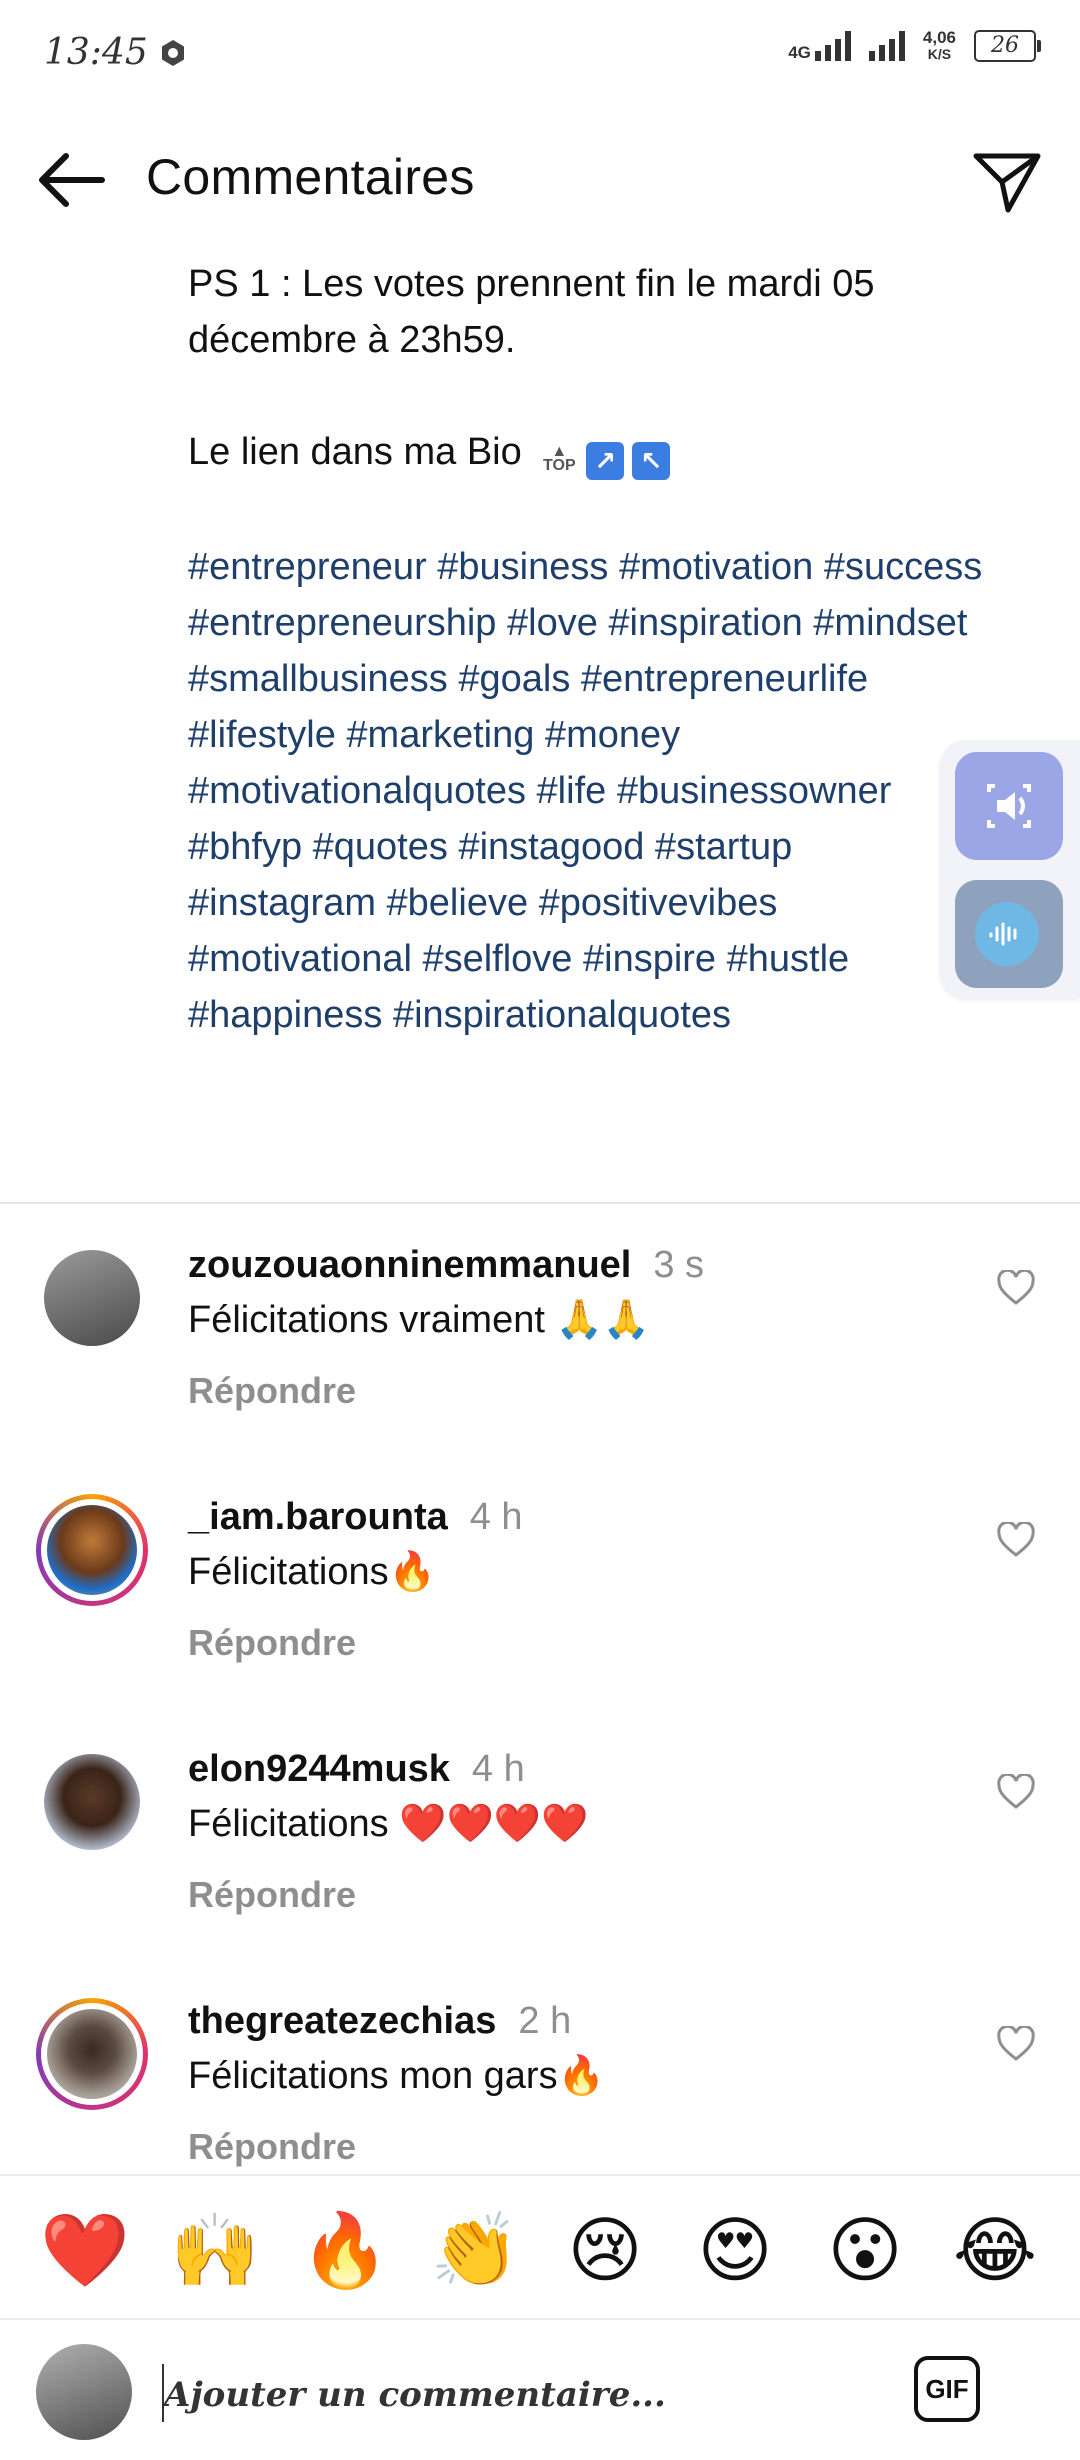 This screenshot has height=2460, width=1080. Describe the element at coordinates (605, 461) in the screenshot. I see `up-right-arrow-emoji-icon: ↗` at that location.